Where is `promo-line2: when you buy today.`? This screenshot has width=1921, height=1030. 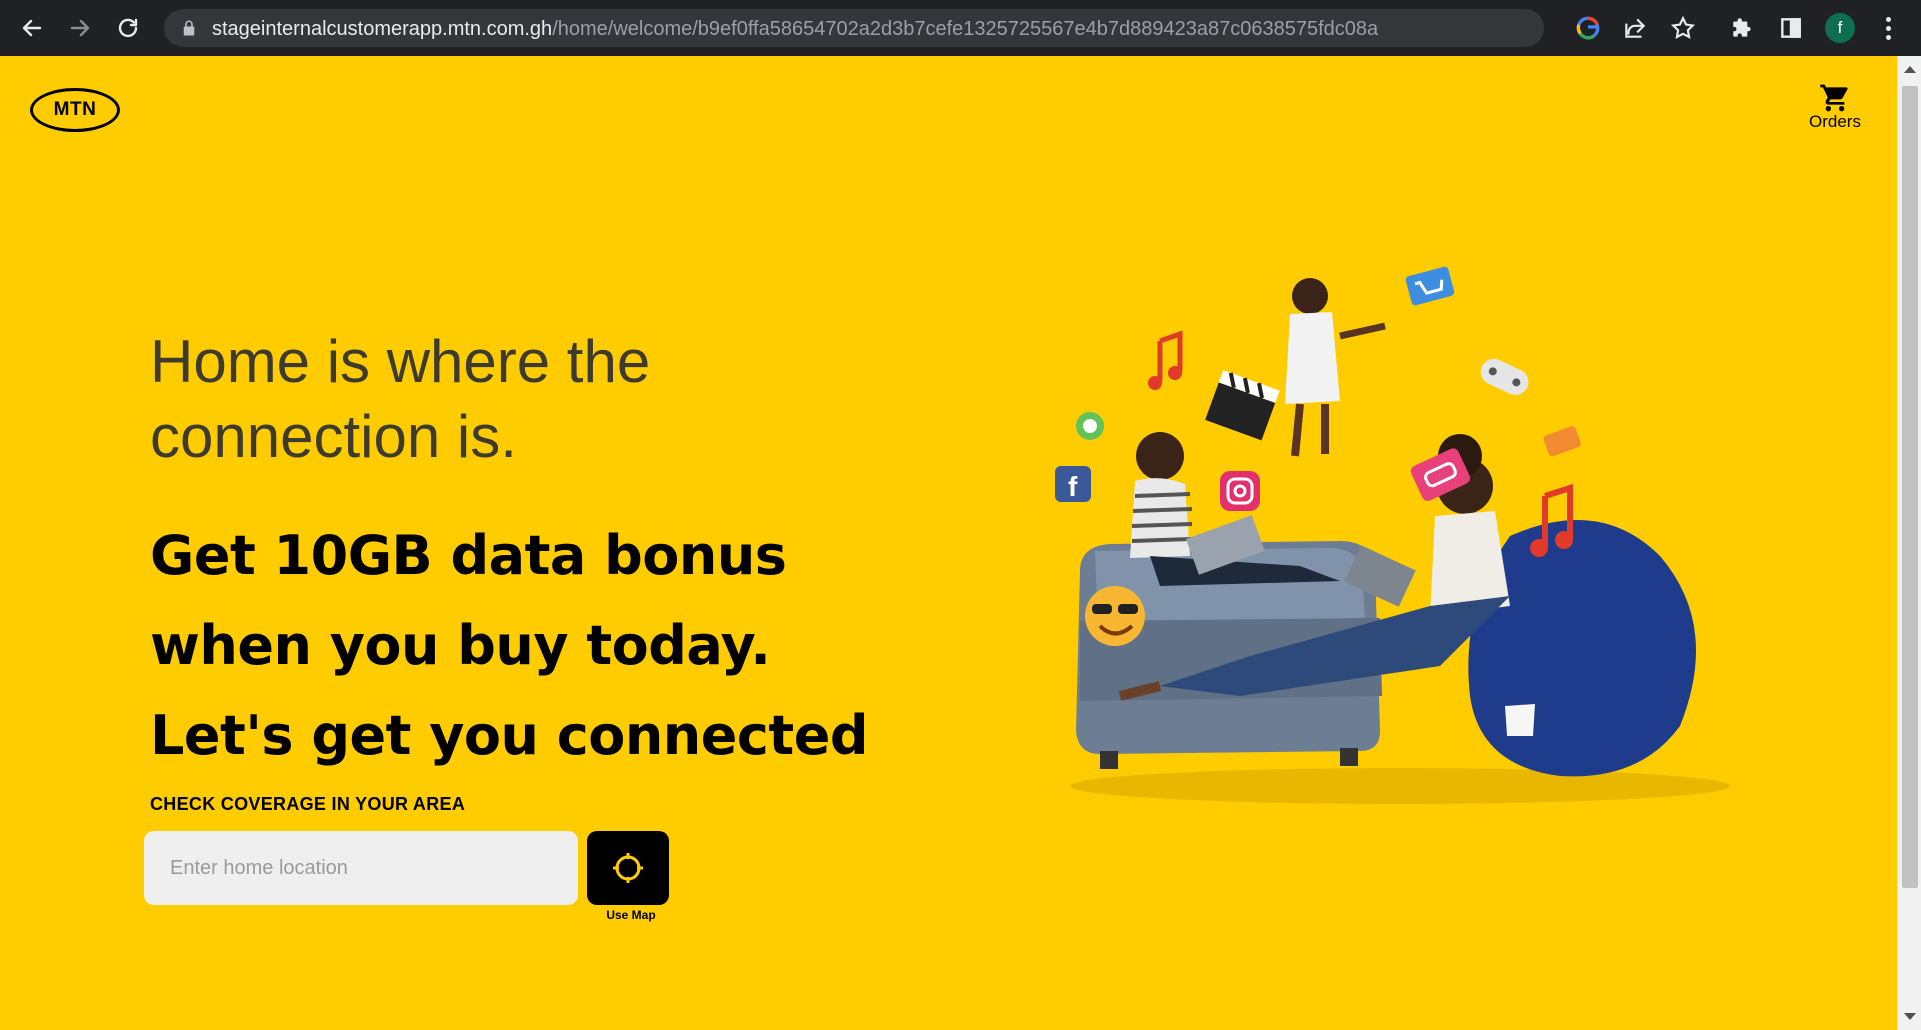
promo-line2: when you buy today. is located at coordinates (460, 645).